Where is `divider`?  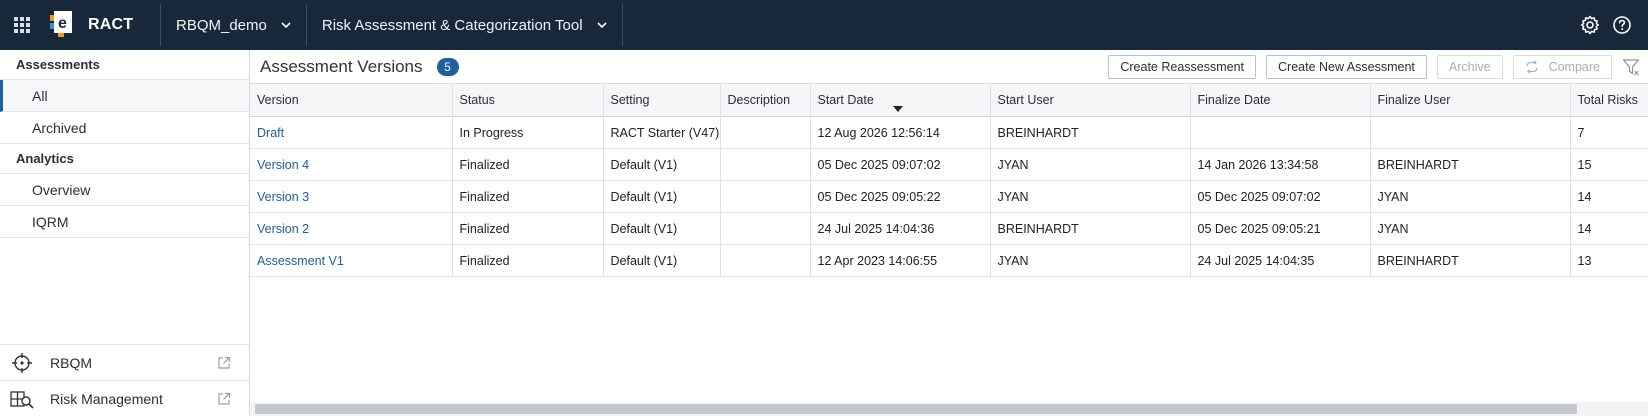
divider is located at coordinates (622, 25).